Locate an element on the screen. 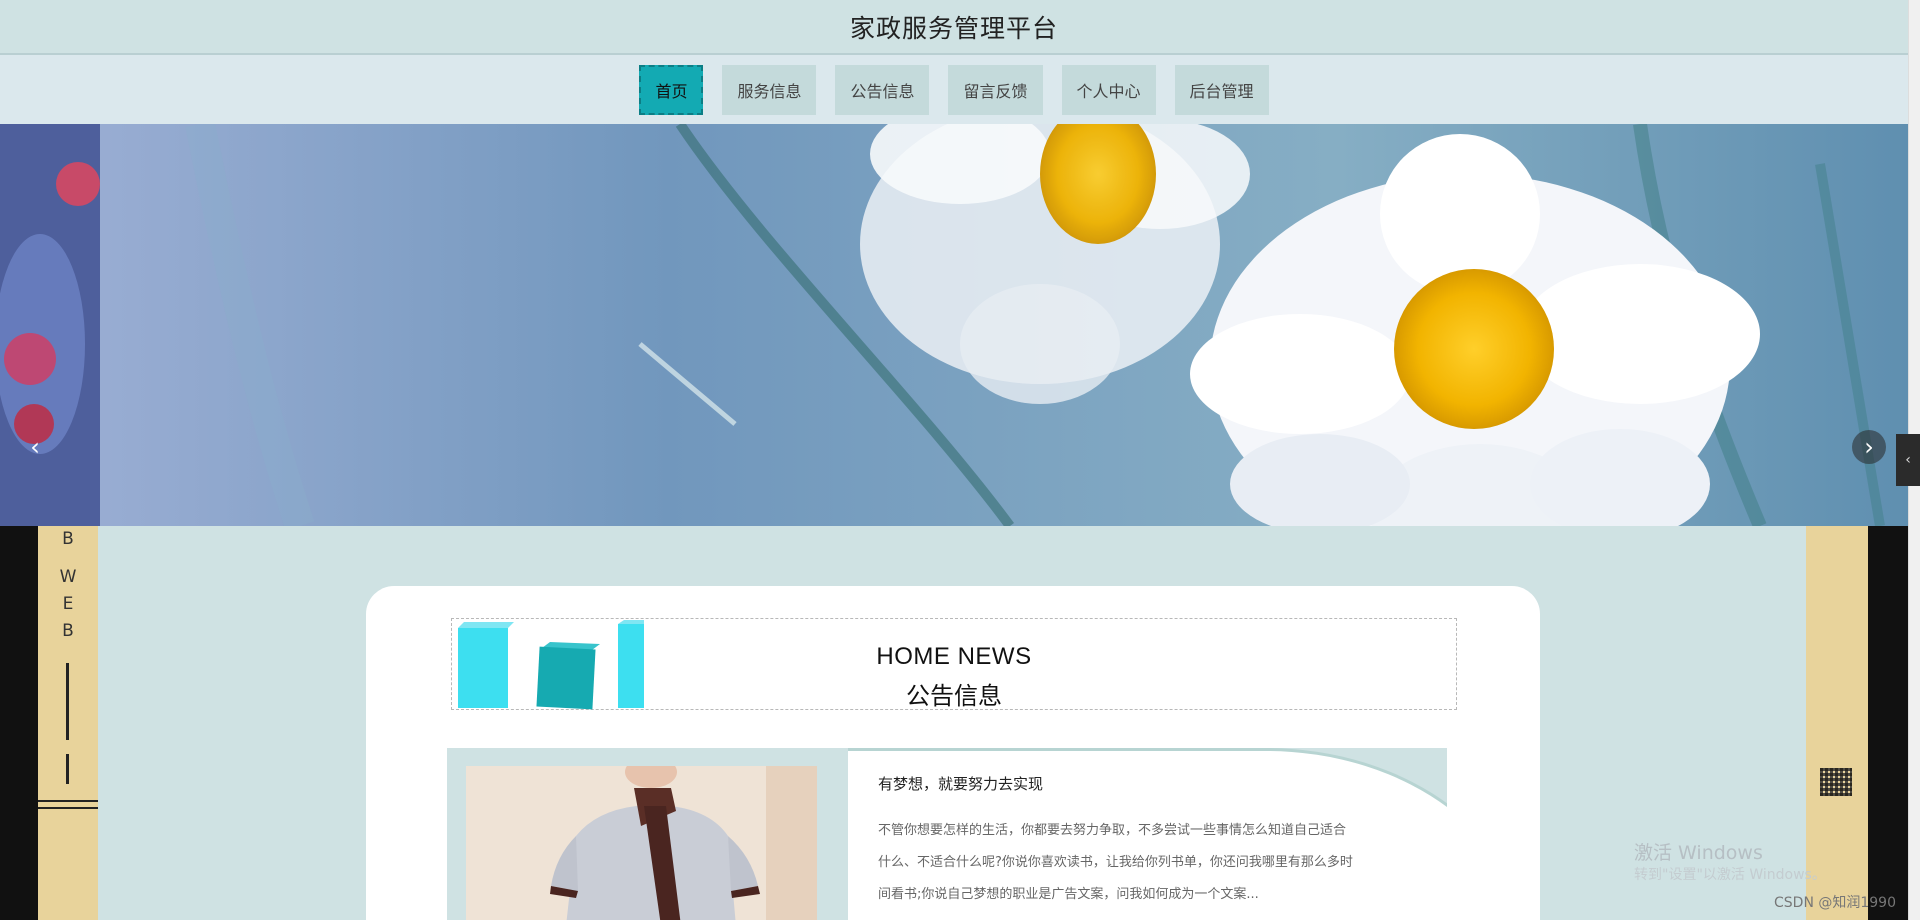 This screenshot has height=920, width=1920. nav-item-home: 首页 is located at coordinates (671, 89).